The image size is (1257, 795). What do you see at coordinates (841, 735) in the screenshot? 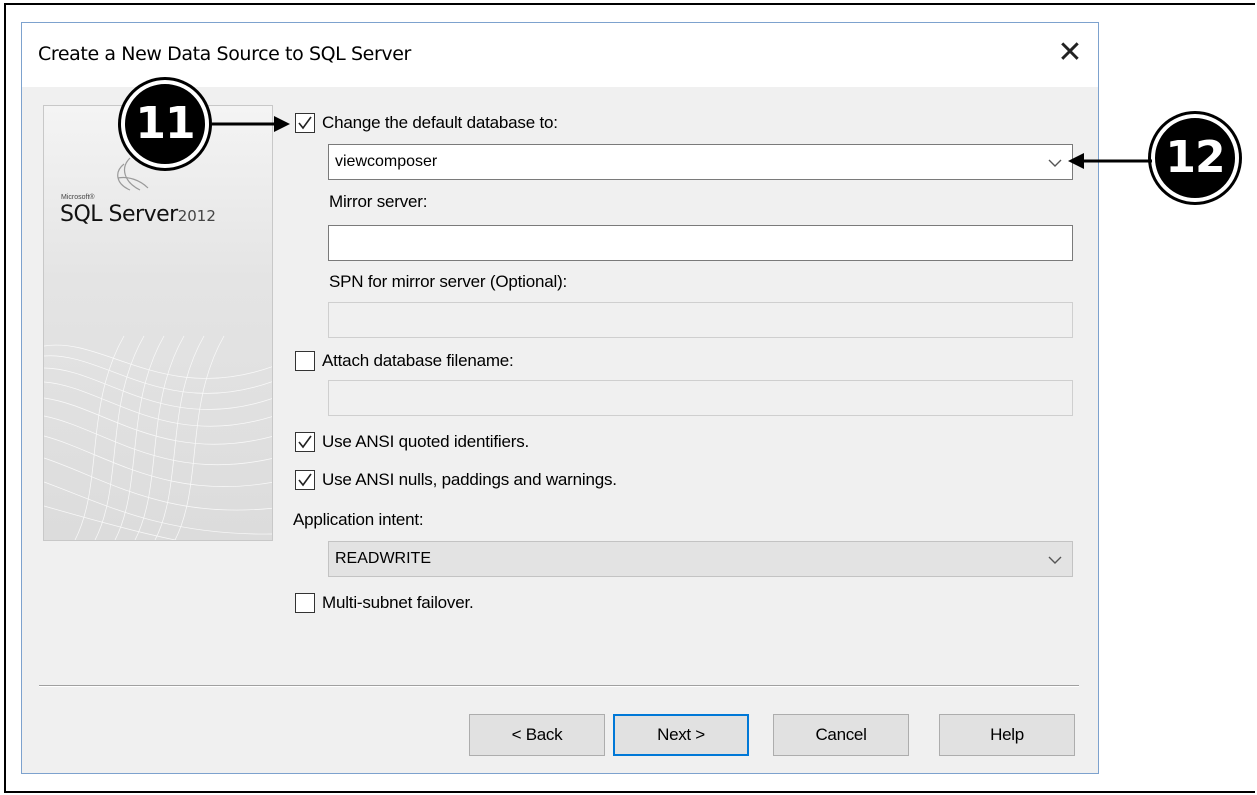
I see `cancel-button: Cancel` at bounding box center [841, 735].